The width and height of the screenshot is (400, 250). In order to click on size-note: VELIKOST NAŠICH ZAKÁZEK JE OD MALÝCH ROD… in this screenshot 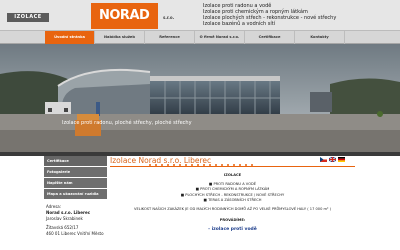, I will do `click(232, 208)`.